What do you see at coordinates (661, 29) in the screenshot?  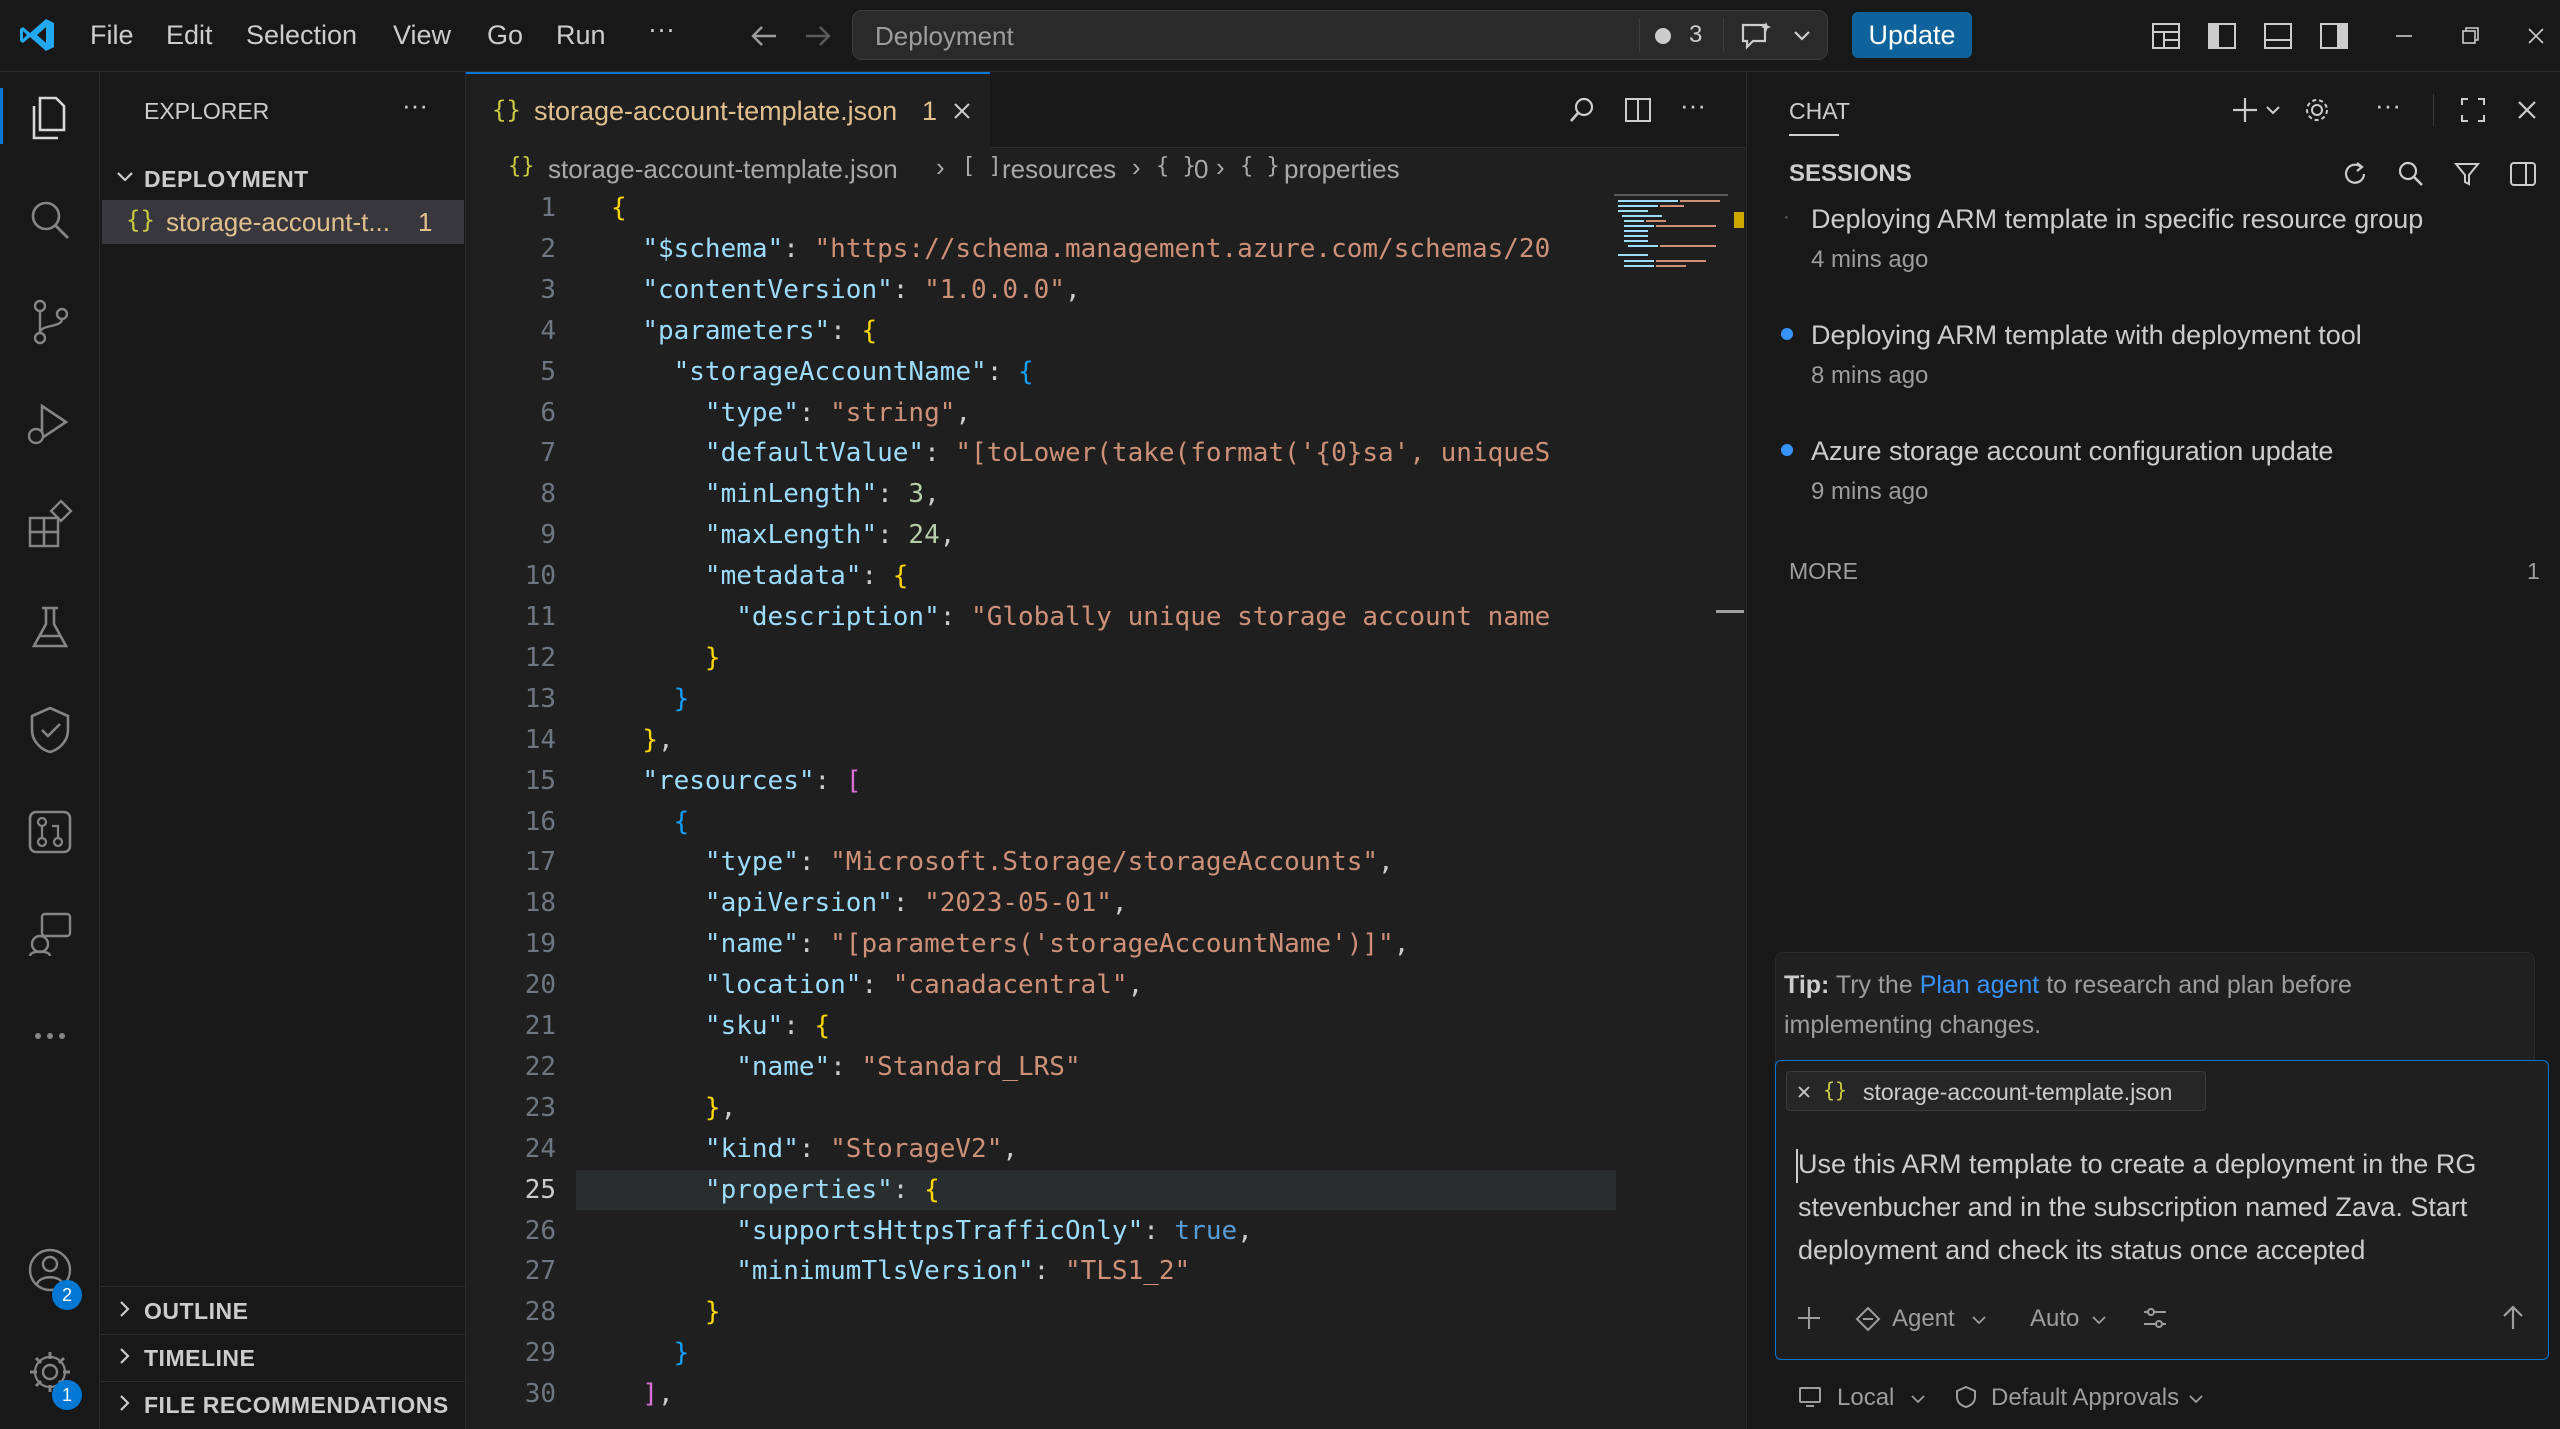 I see `menu-more: ···` at bounding box center [661, 29].